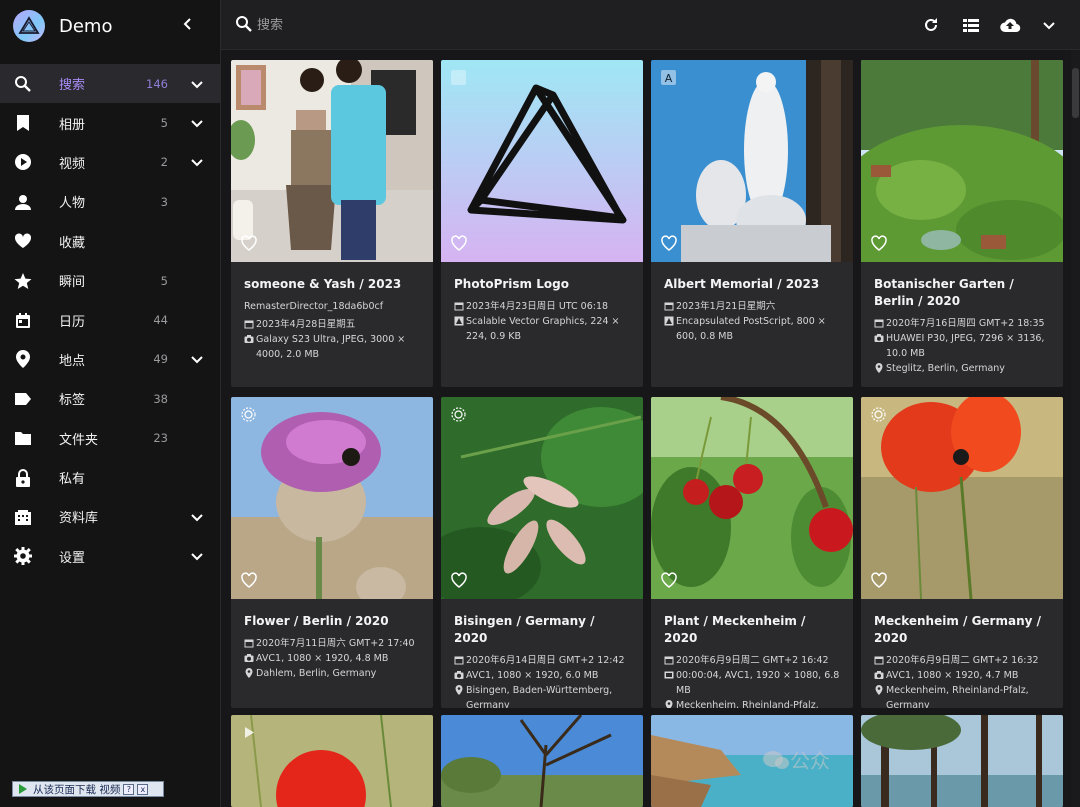 This screenshot has height=807, width=1080. Describe the element at coordinates (23, 202) in the screenshot. I see `person-icon` at that location.